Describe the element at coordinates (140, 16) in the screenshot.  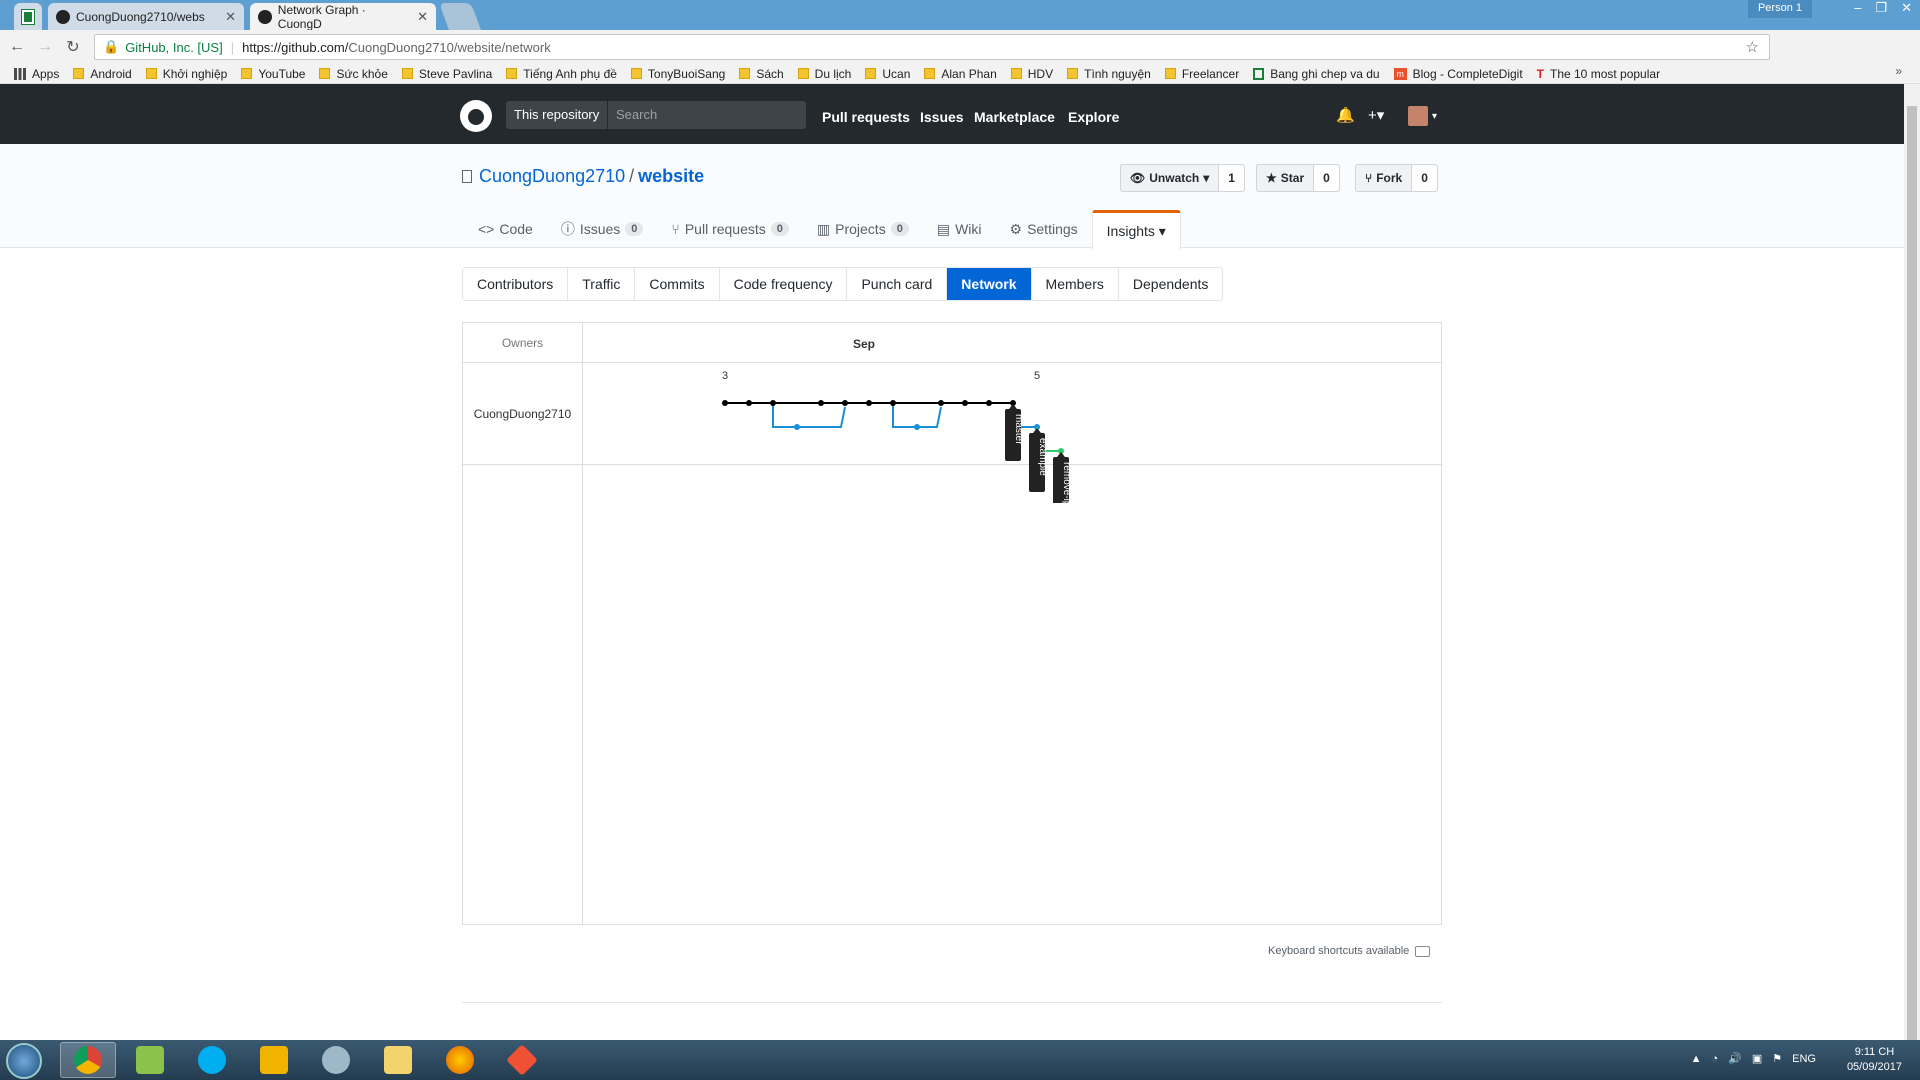
I see `tab-label: CuongDuong2710/webs` at that location.